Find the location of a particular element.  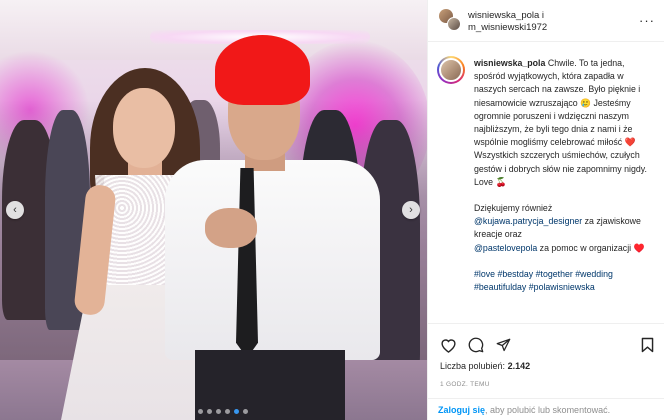

author-name-2: m_wisniewski1972 is located at coordinates (507, 28).